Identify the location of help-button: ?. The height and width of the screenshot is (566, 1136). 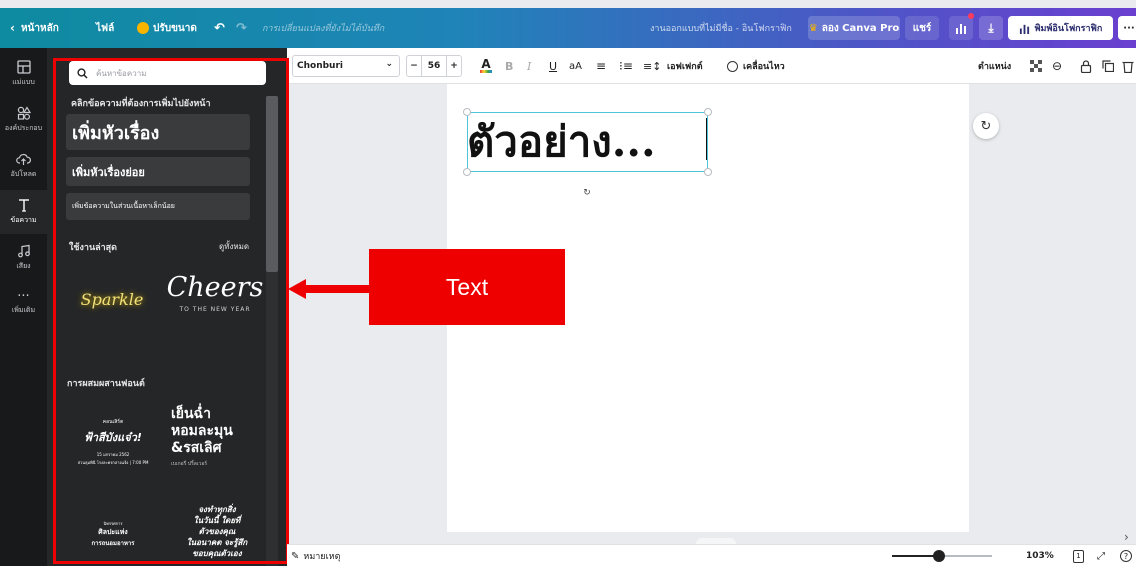
(1126, 555).